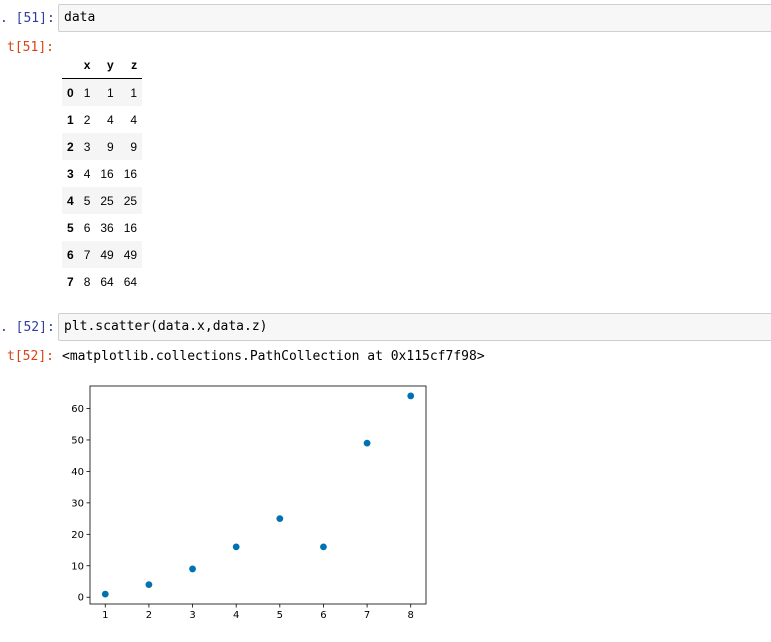 This screenshot has height=642, width=771. I want to click on input-prompt-51: . [51]:, so click(27, 18).